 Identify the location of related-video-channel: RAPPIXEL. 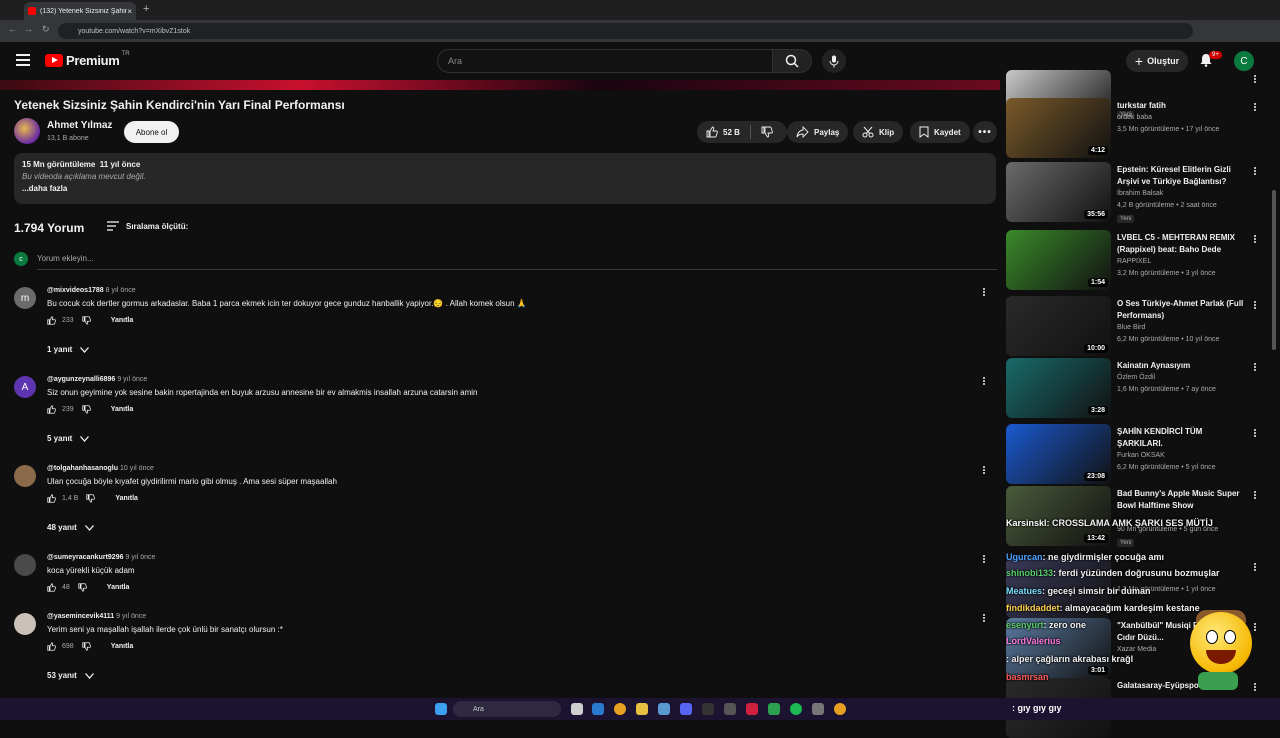
(1134, 261).